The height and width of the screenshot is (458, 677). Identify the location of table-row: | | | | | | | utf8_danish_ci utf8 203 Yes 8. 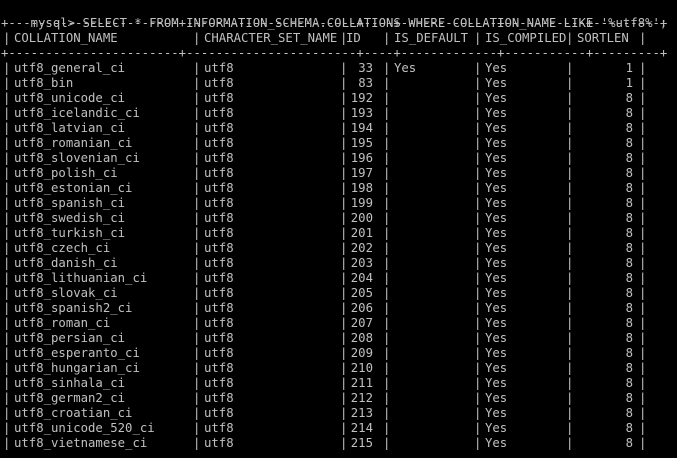
(338, 263).